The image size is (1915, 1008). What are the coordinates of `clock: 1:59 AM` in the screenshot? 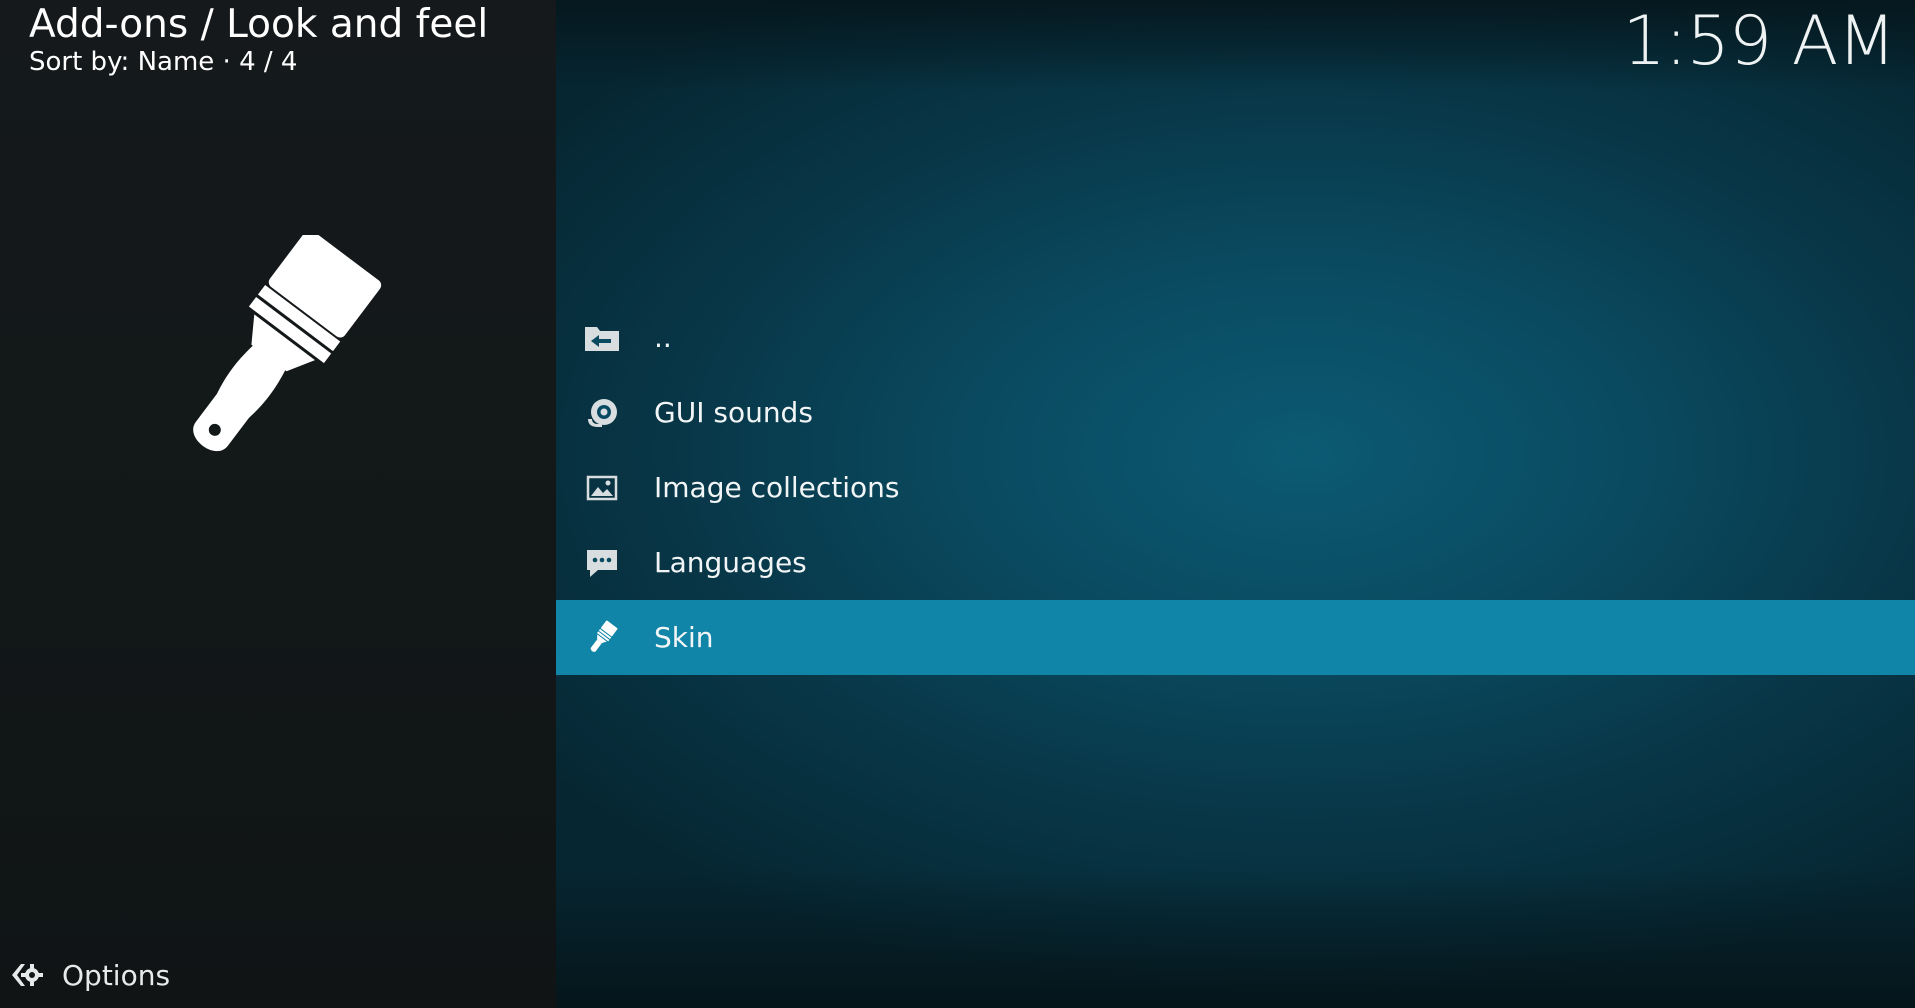 It's located at (1759, 41).